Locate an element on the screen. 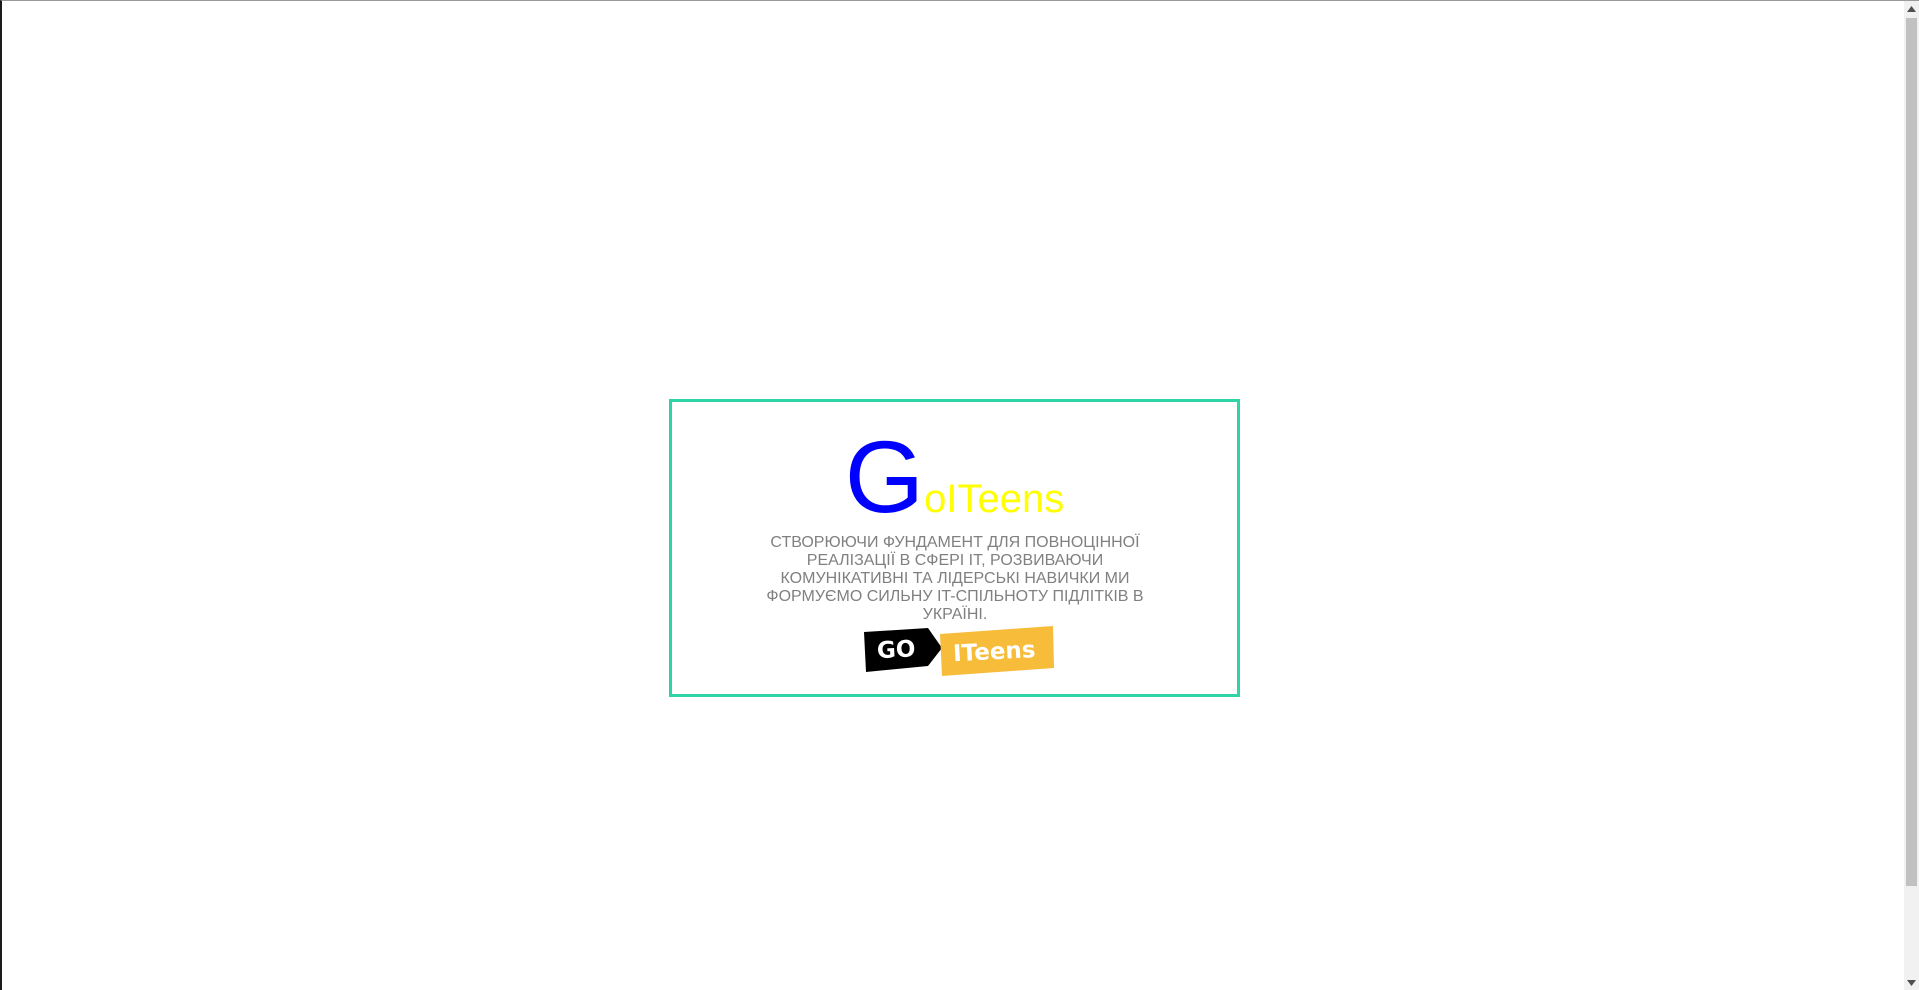 Image resolution: width=1919 pixels, height=990 pixels. triangle-up-icon is located at coordinates (1911, 8).